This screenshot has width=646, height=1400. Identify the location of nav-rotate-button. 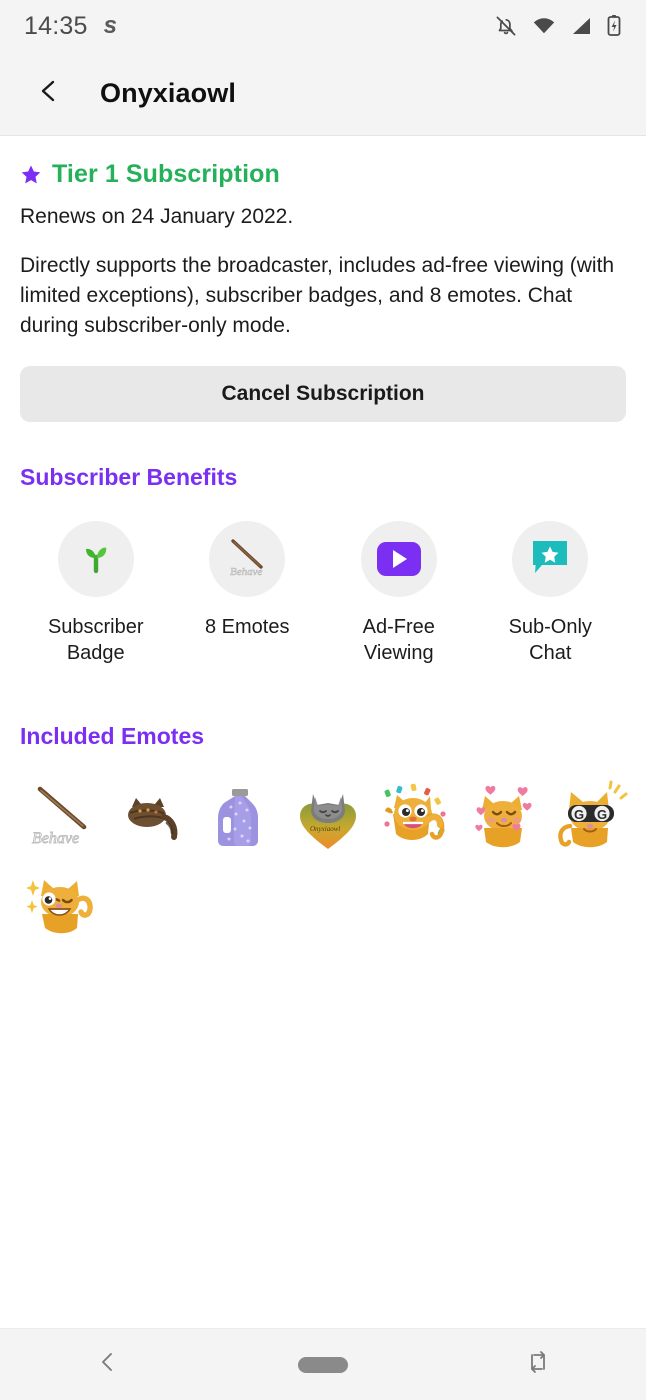
(538, 1365).